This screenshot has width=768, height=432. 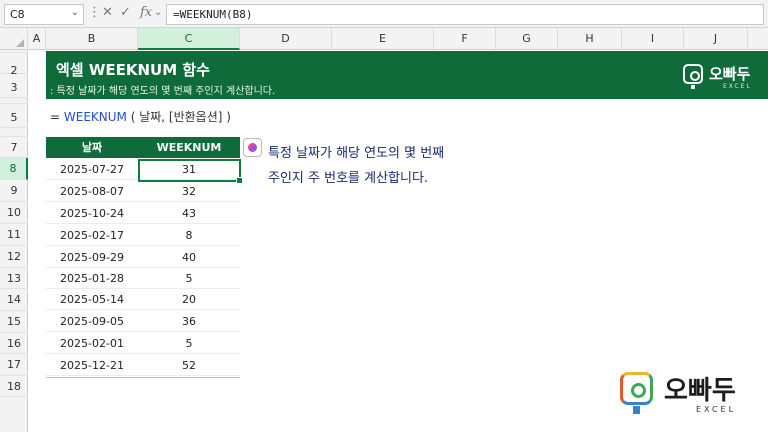 I want to click on date-cell: 2025-09-29, so click(x=92, y=257).